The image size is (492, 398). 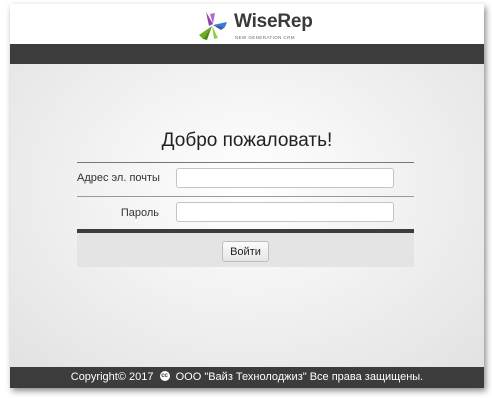 What do you see at coordinates (164, 376) in the screenshot?
I see `creative-commons-icon: cc` at bounding box center [164, 376].